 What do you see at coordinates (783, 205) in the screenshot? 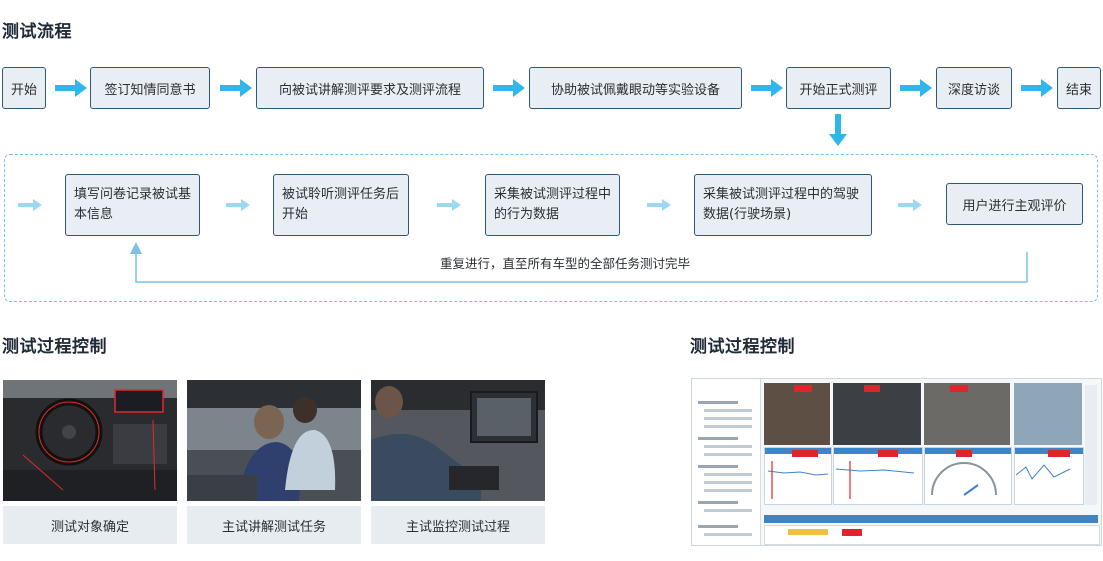
I see `loop-step-driving-data: 采集被试测评过程中的驾驶数据(行驶场景)` at bounding box center [783, 205].